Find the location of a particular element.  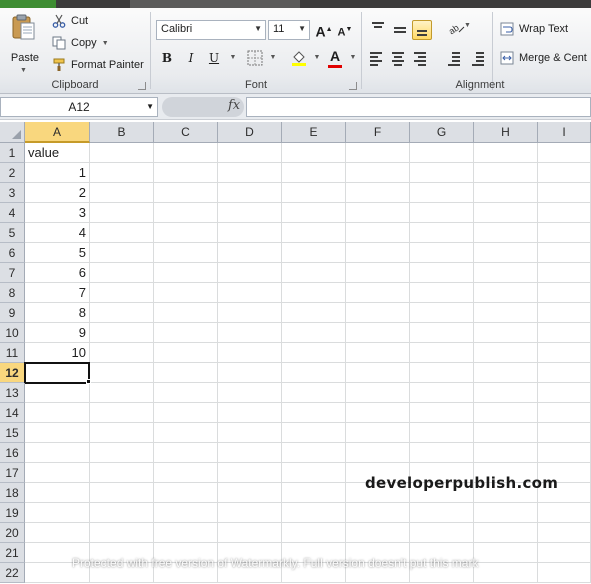

cell-a17 is located at coordinates (57, 473).